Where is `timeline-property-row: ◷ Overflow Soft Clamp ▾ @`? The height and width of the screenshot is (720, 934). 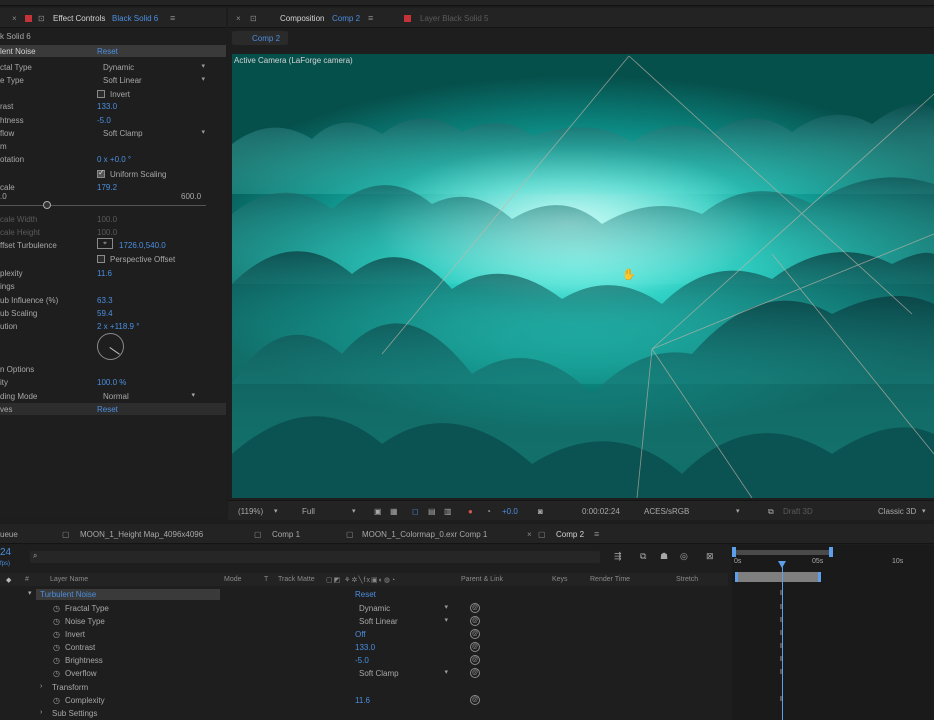
timeline-property-row: ◷ Overflow Soft Clamp ▾ @ is located at coordinates (364, 673).